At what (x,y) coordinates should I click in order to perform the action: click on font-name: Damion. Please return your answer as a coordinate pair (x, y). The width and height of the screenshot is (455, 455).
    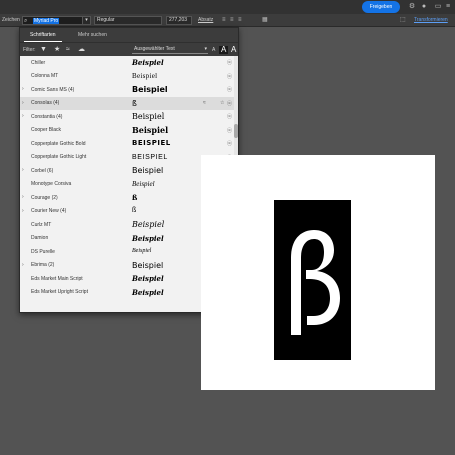
    Looking at the image, I should click on (40, 238).